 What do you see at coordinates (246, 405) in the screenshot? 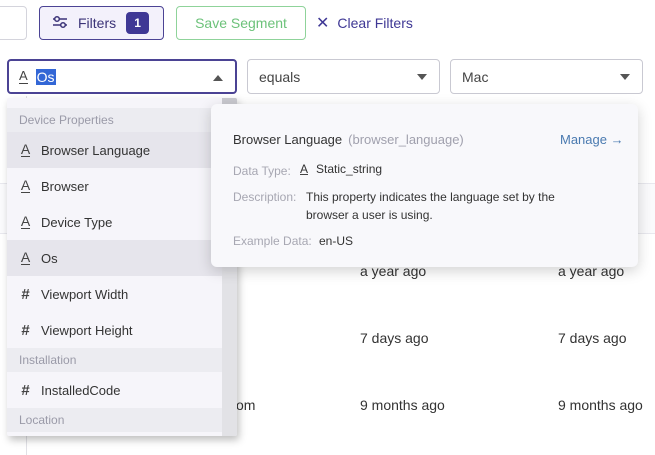
I see `table-cell: om` at bounding box center [246, 405].